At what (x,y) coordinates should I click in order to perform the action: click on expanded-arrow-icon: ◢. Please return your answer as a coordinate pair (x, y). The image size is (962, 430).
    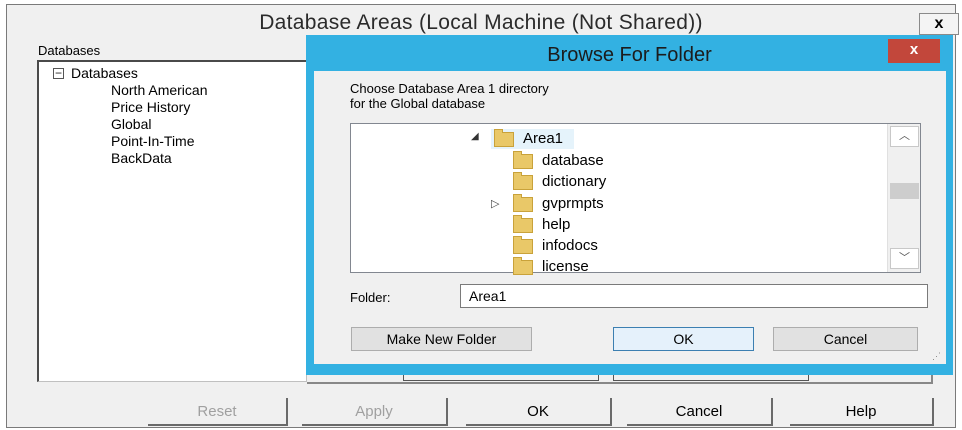
    Looking at the image, I should click on (475, 136).